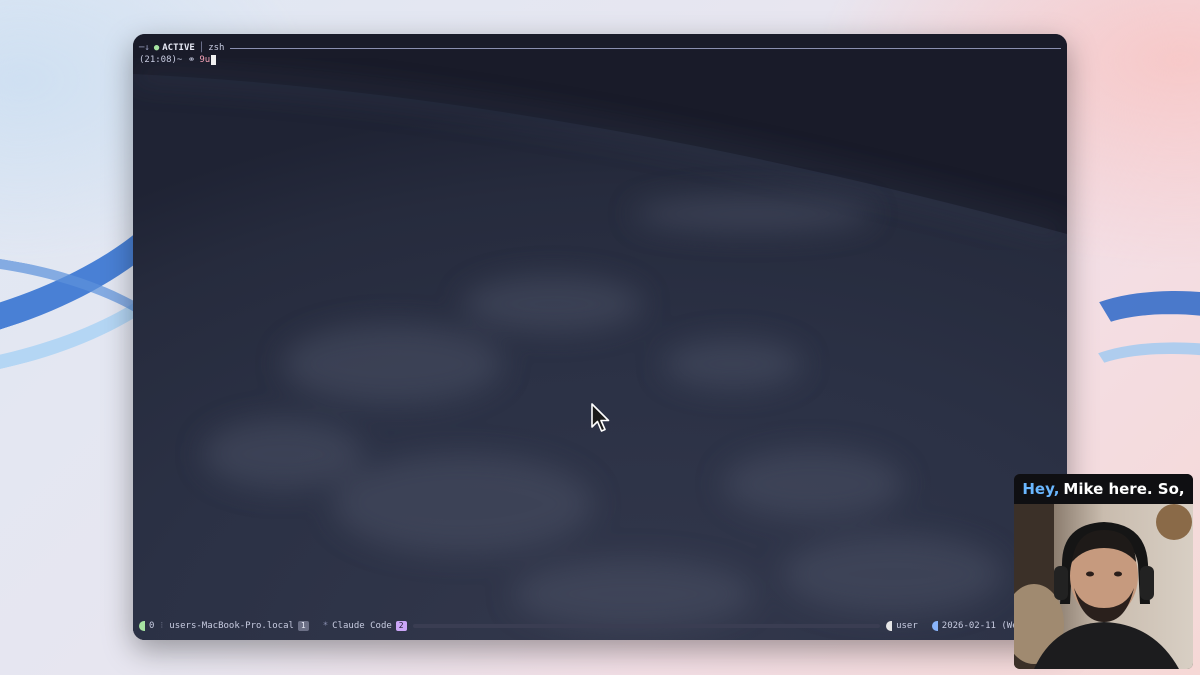  Describe the element at coordinates (167, 60) in the screenshot. I see `prompt-text: (21:08)~ ⚭` at that location.